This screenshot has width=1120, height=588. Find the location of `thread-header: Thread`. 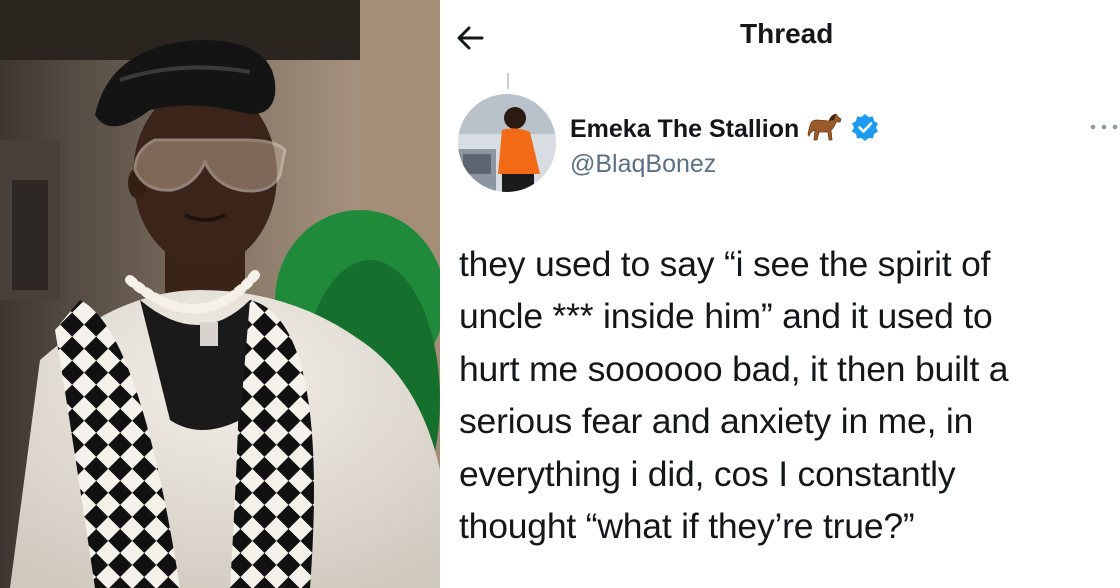

thread-header: Thread is located at coordinates (783, 38).